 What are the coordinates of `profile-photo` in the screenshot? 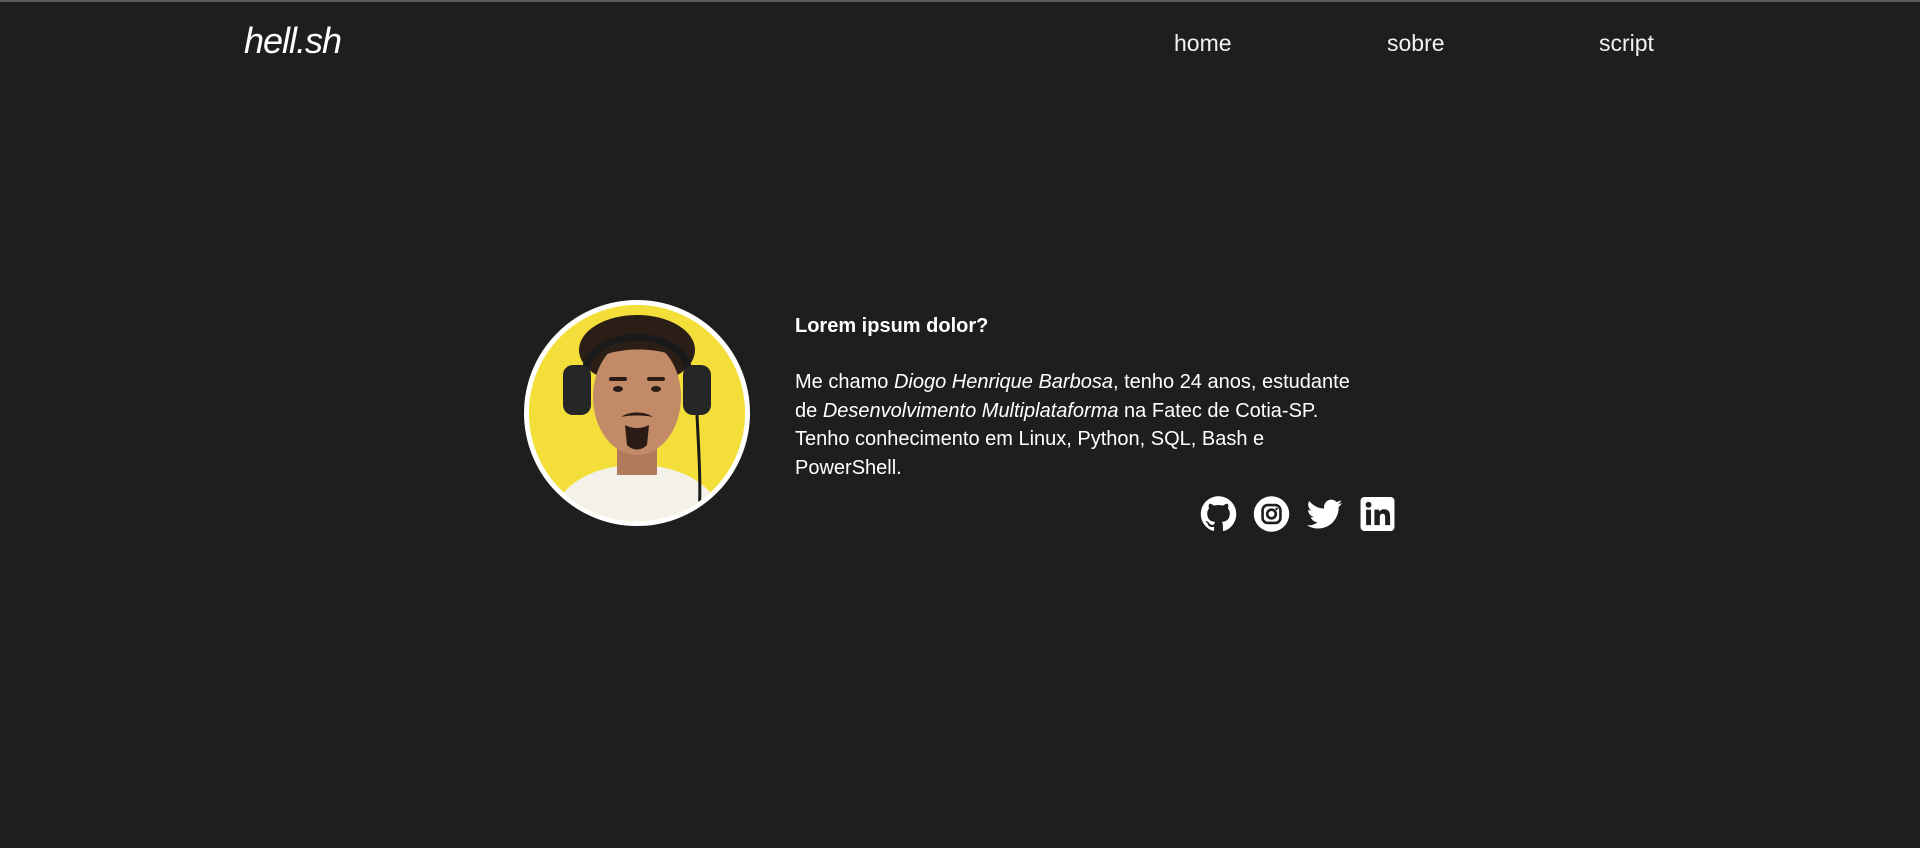 It's located at (637, 413).